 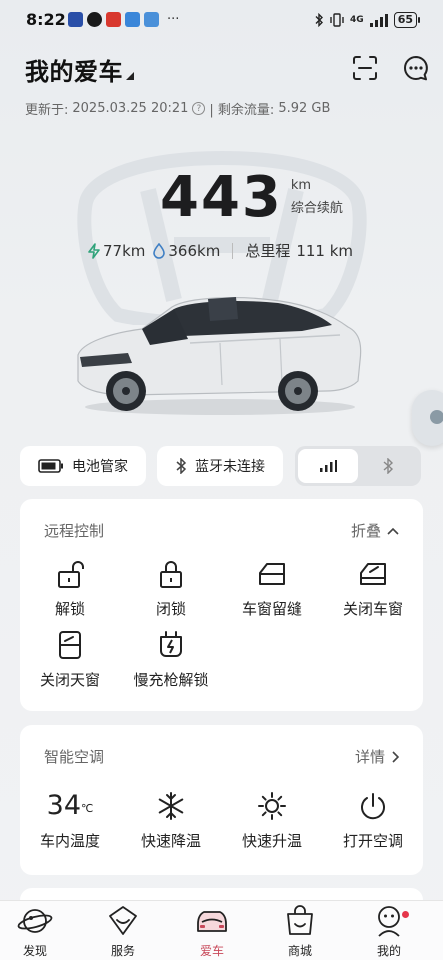 What do you see at coordinates (94, 19) in the screenshot?
I see `qq-icon` at bounding box center [94, 19].